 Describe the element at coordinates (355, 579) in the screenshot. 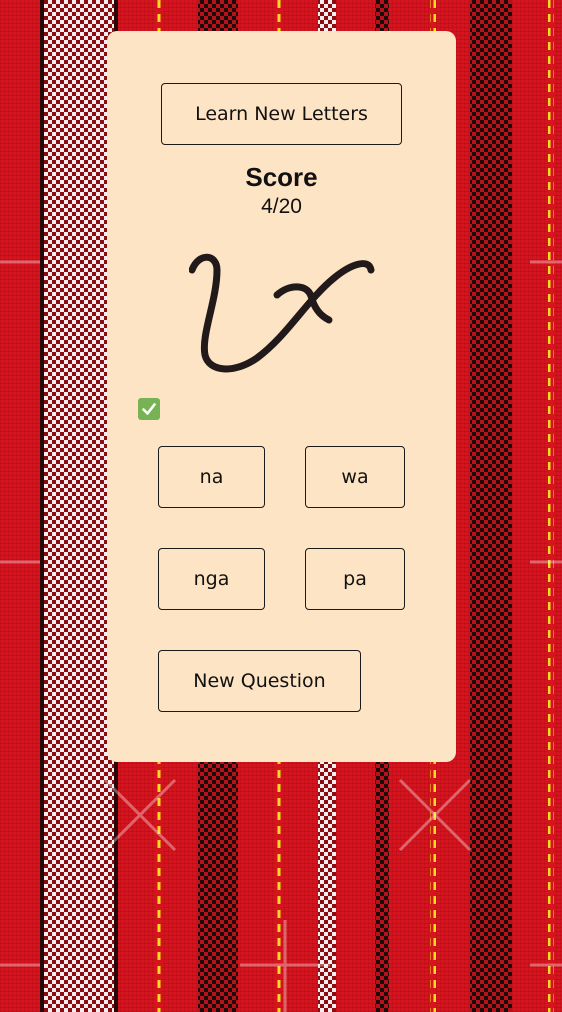

I see `answer-button-pa: pa` at that location.